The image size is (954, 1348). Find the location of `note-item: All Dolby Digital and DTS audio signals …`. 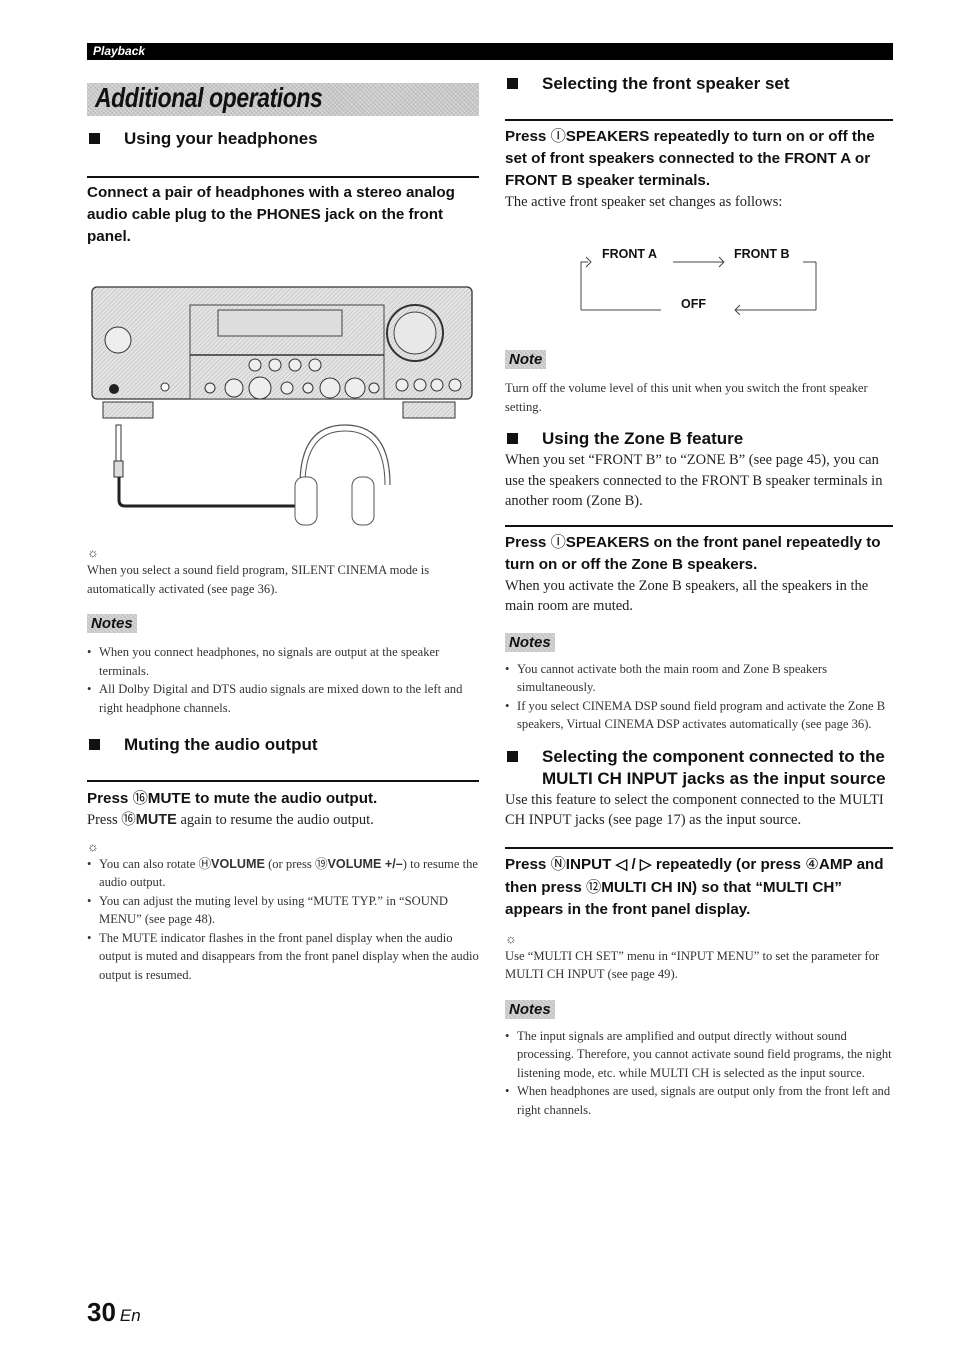

note-item: All Dolby Digital and DTS audio signals … is located at coordinates (283, 698).